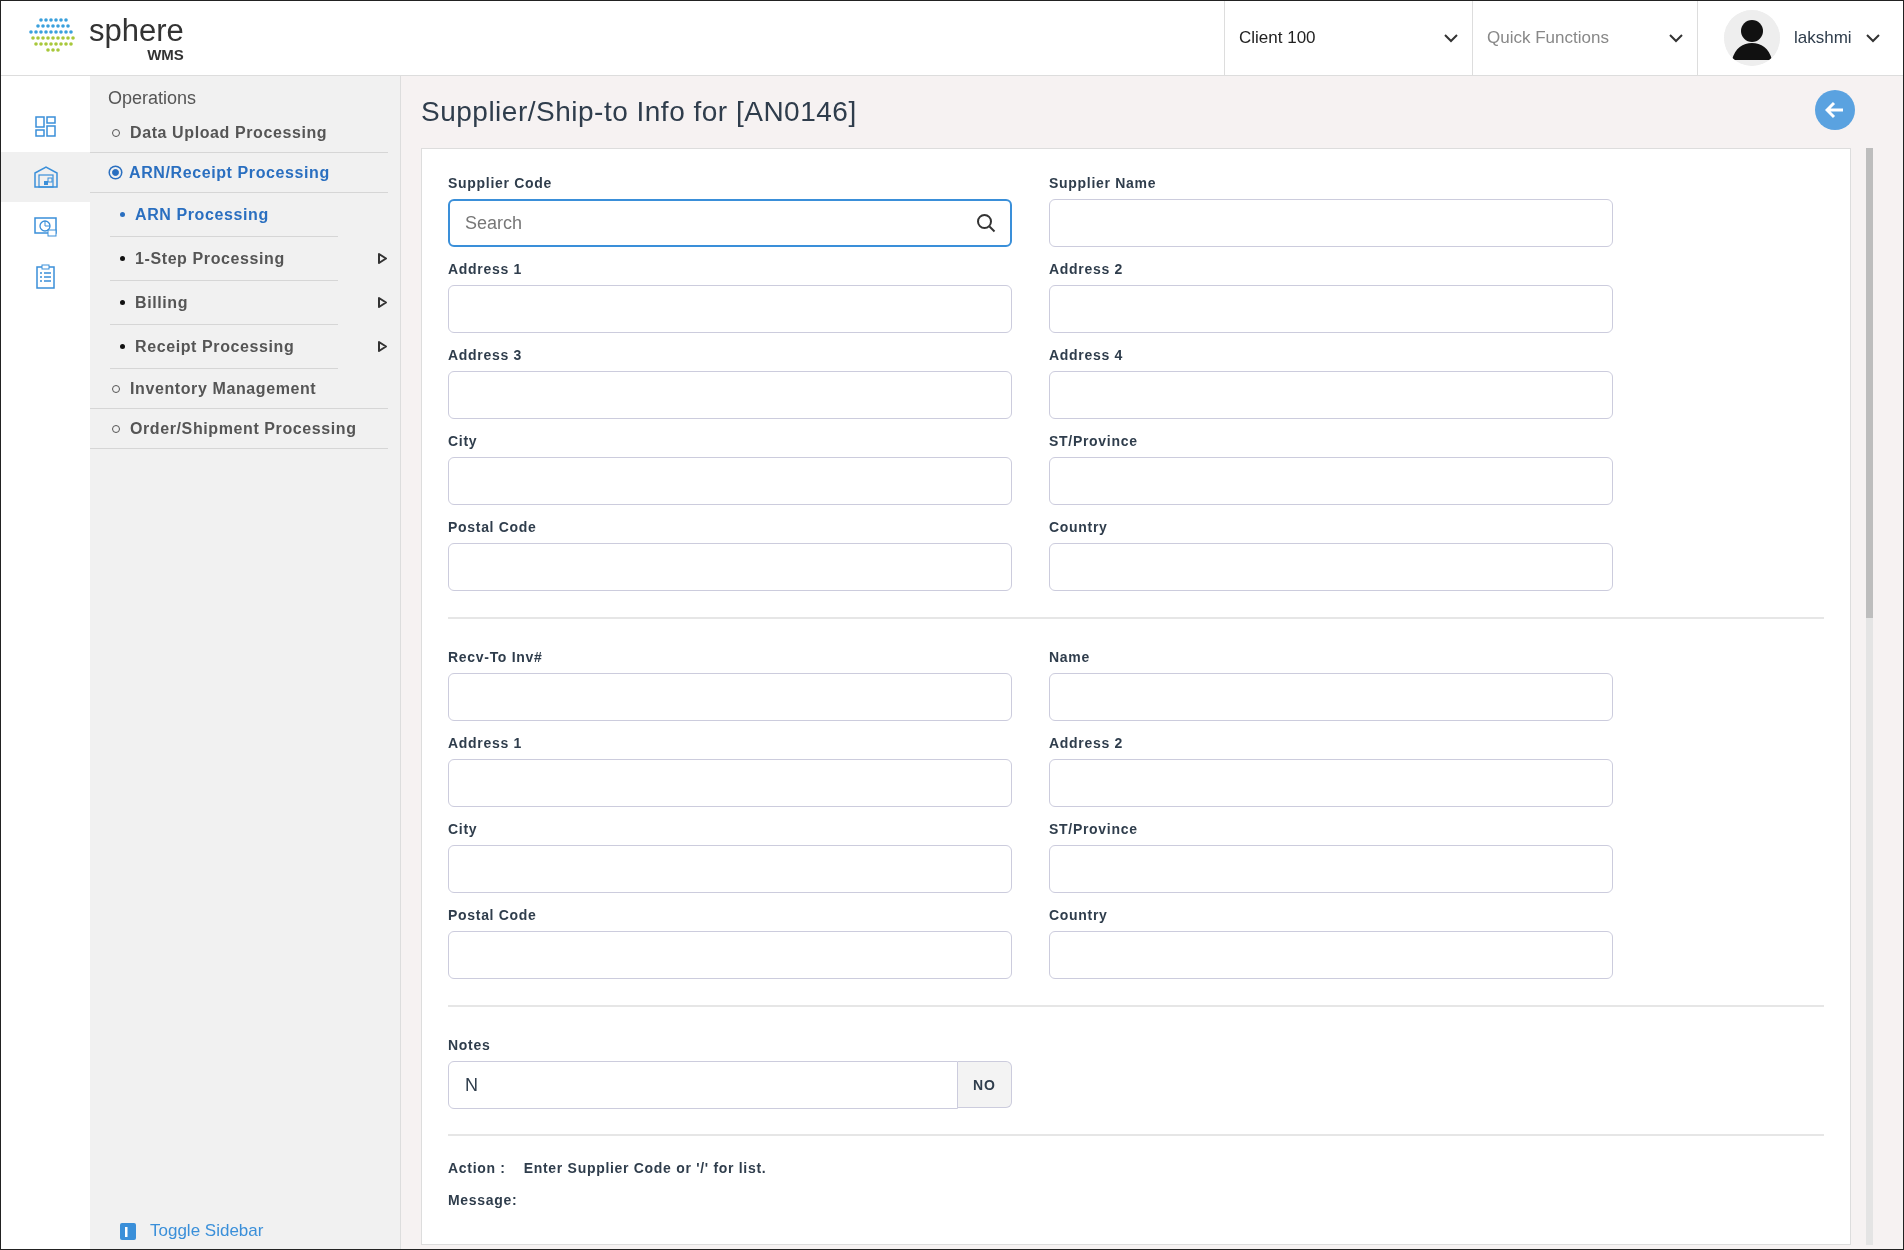  I want to click on search-icon, so click(986, 223).